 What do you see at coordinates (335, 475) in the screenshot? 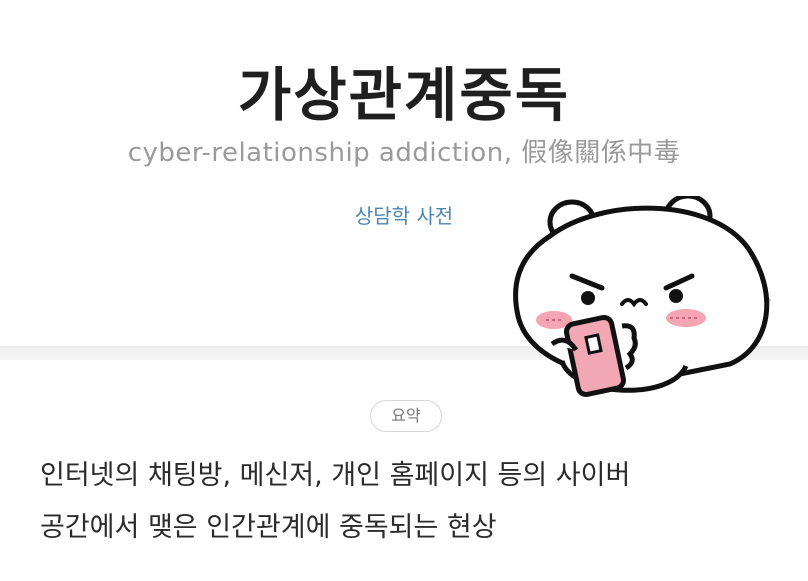
I see `summary-text-line: 인터넷의 채팅방, 메신저, 개인 홈페이지 등의 사이버` at bounding box center [335, 475].